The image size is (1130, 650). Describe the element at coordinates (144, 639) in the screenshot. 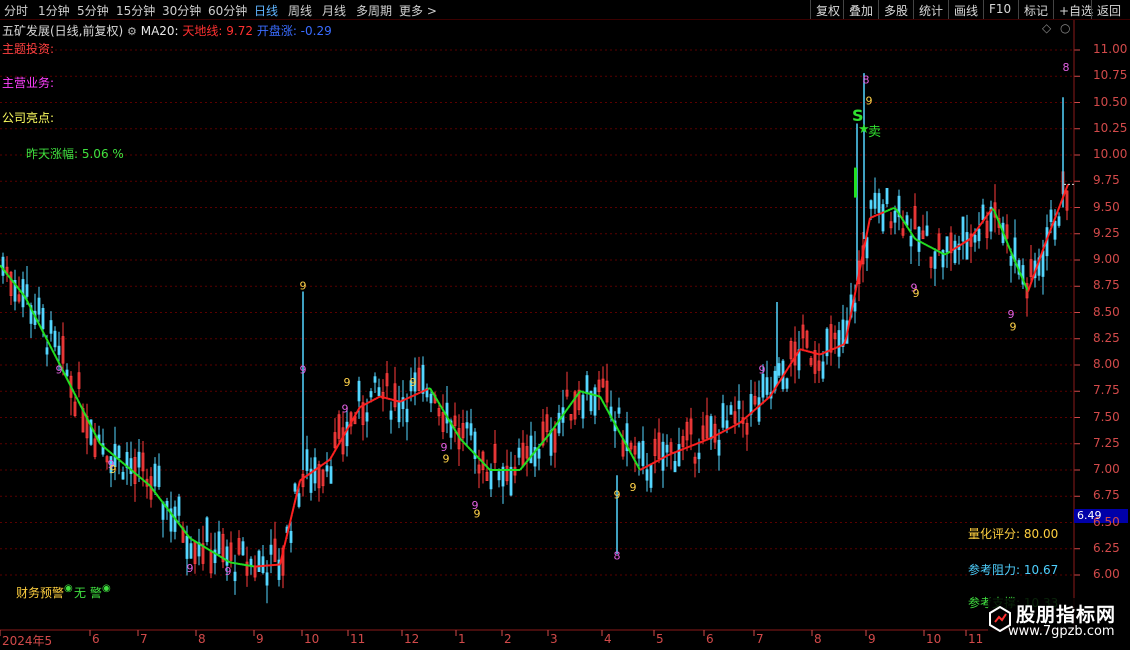

I see `x-tick-label: 7` at that location.